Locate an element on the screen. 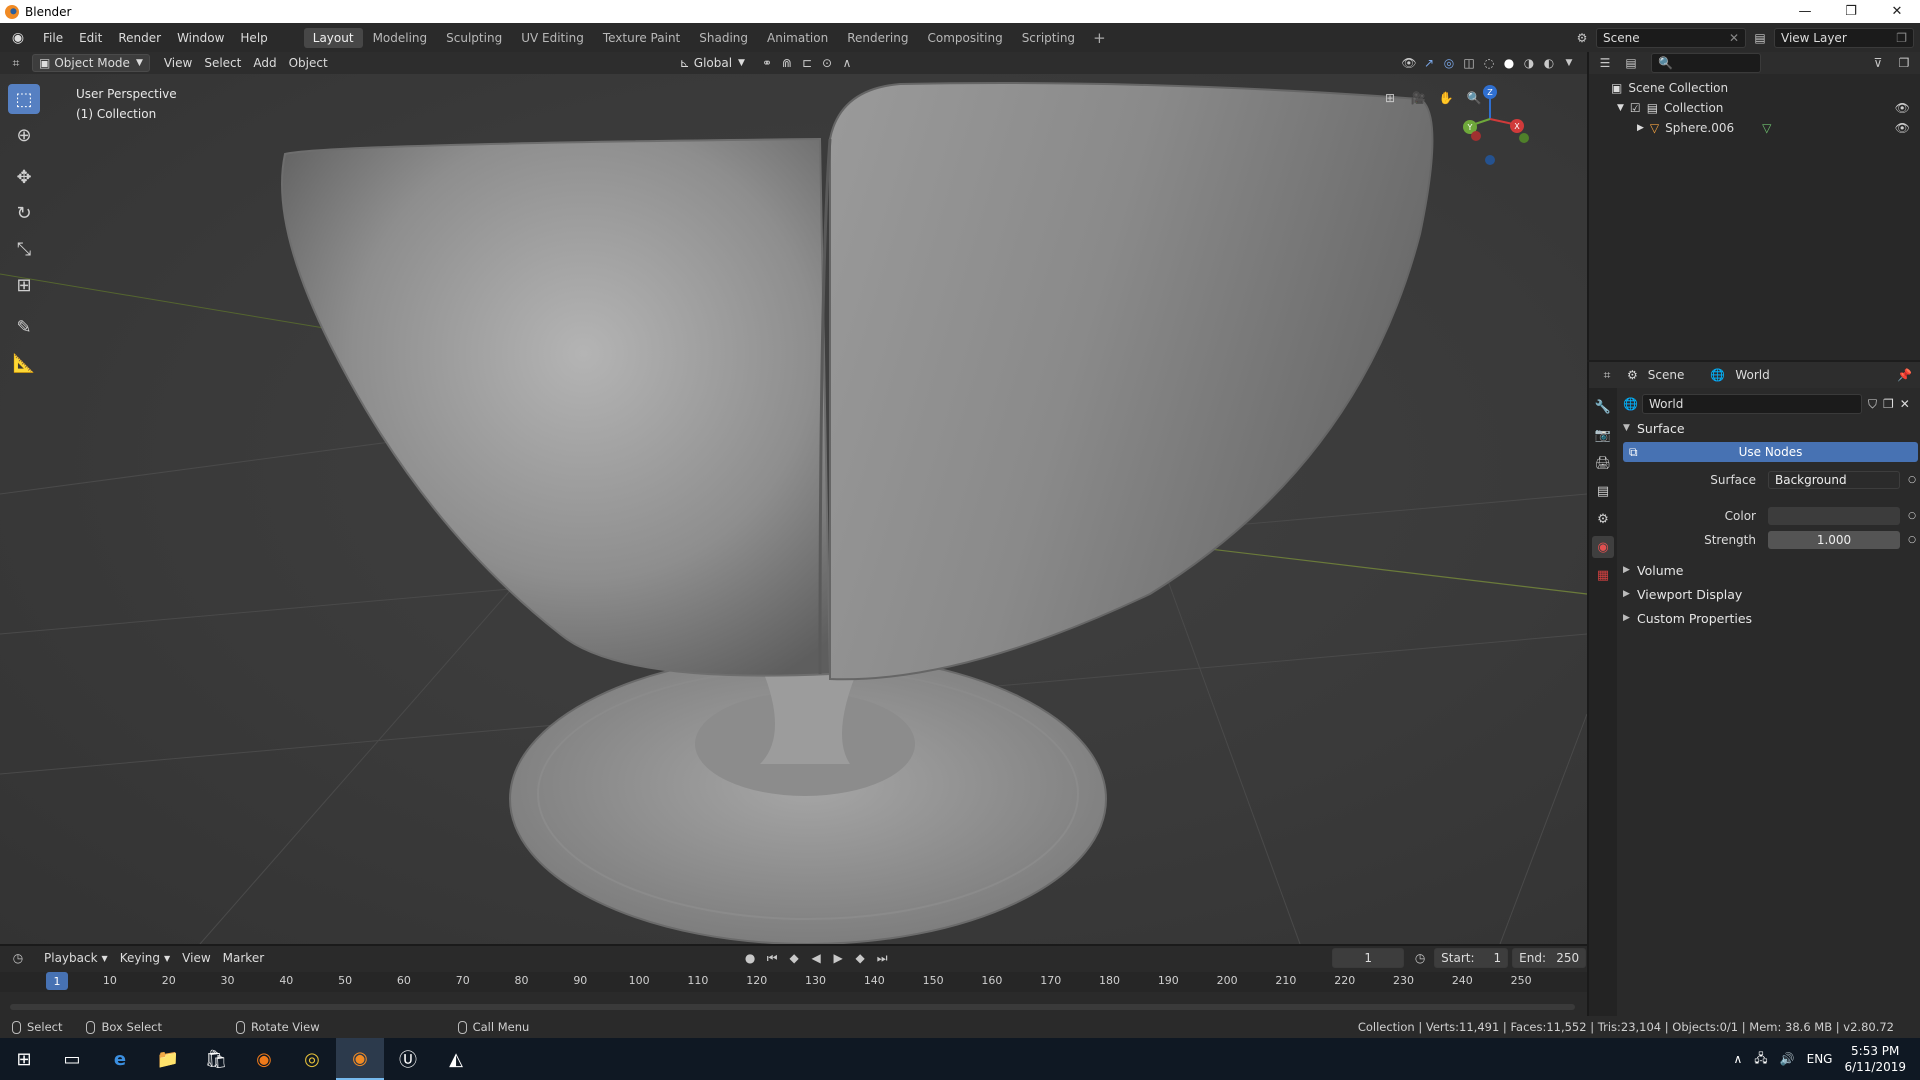 This screenshot has width=1920, height=1080. jump-keyframe-forward-icon: ◆ is located at coordinates (860, 958).